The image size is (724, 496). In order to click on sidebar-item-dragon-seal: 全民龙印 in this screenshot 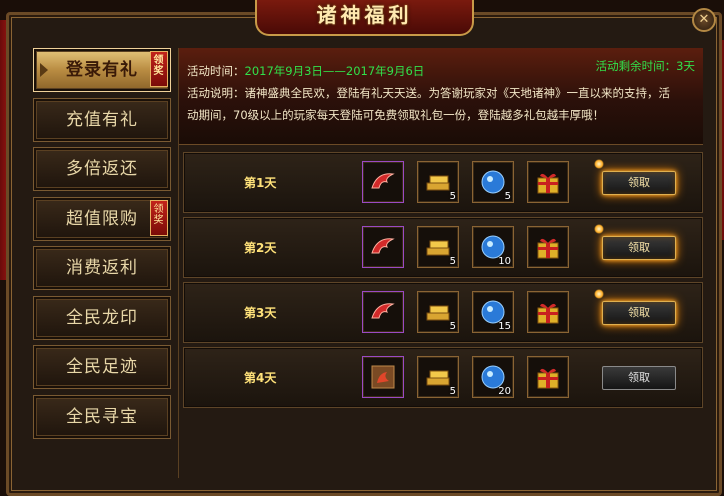, I will do `click(102, 317)`.